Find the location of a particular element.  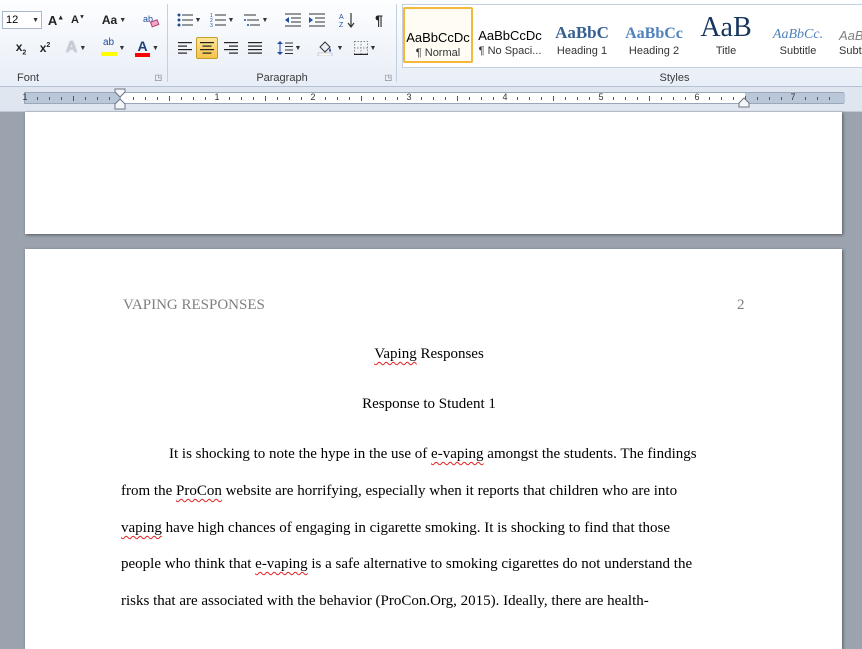

superscript-button: x2 is located at coordinates (45, 48).